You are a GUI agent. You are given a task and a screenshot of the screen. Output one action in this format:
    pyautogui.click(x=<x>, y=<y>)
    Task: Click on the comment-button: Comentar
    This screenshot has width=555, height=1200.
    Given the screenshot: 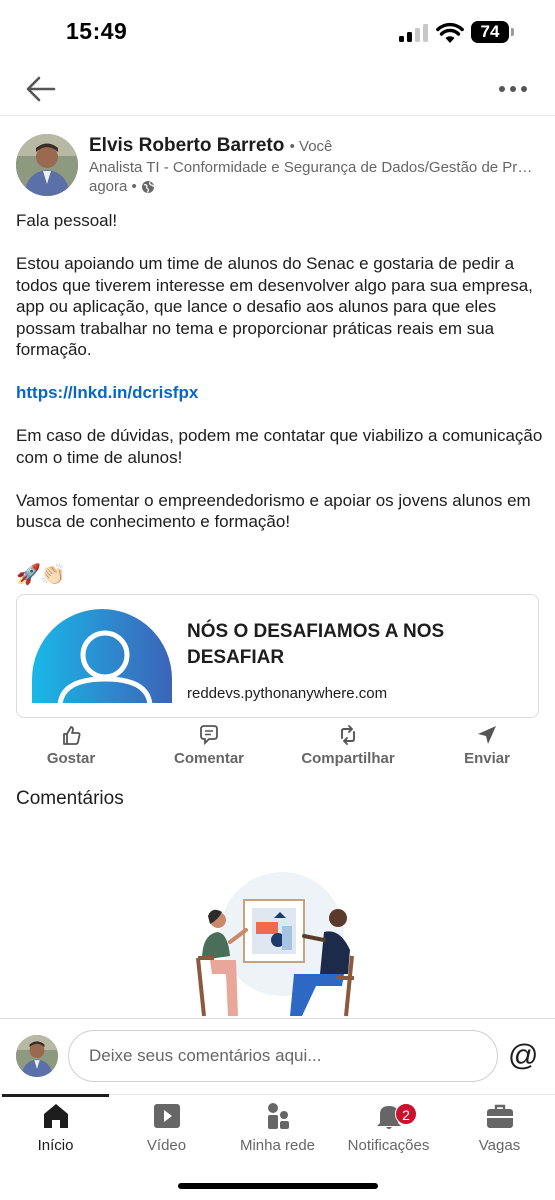 What is the action you would take?
    pyautogui.click(x=209, y=745)
    